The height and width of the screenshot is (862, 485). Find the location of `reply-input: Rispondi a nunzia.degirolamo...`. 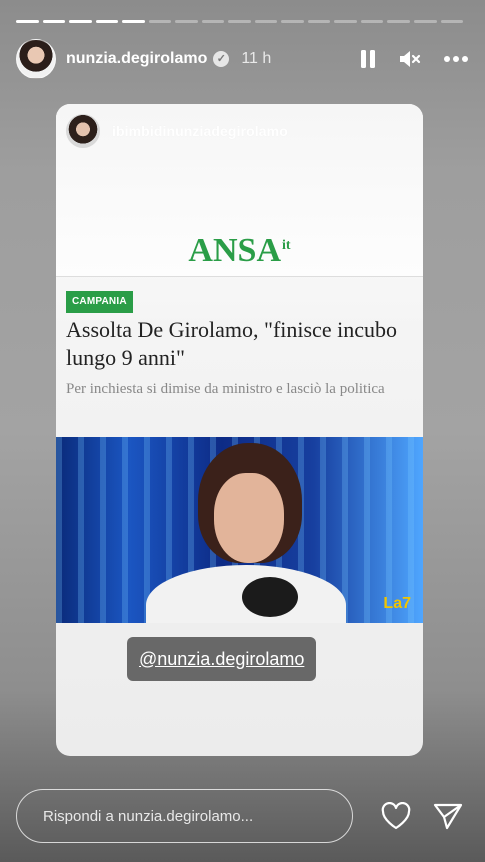

reply-input: Rispondi a nunzia.degirolamo... is located at coordinates (184, 816).